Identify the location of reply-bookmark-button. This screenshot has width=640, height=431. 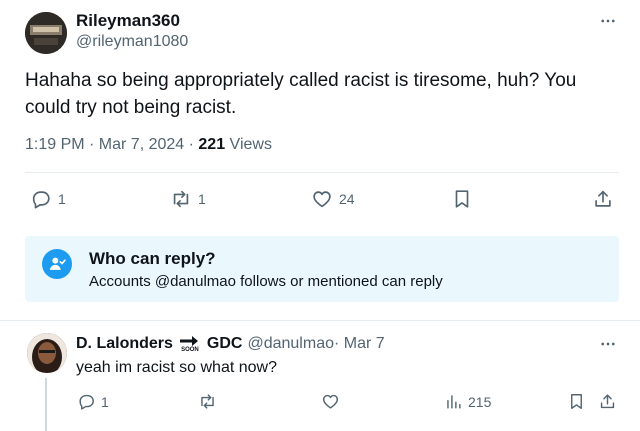
(576, 401).